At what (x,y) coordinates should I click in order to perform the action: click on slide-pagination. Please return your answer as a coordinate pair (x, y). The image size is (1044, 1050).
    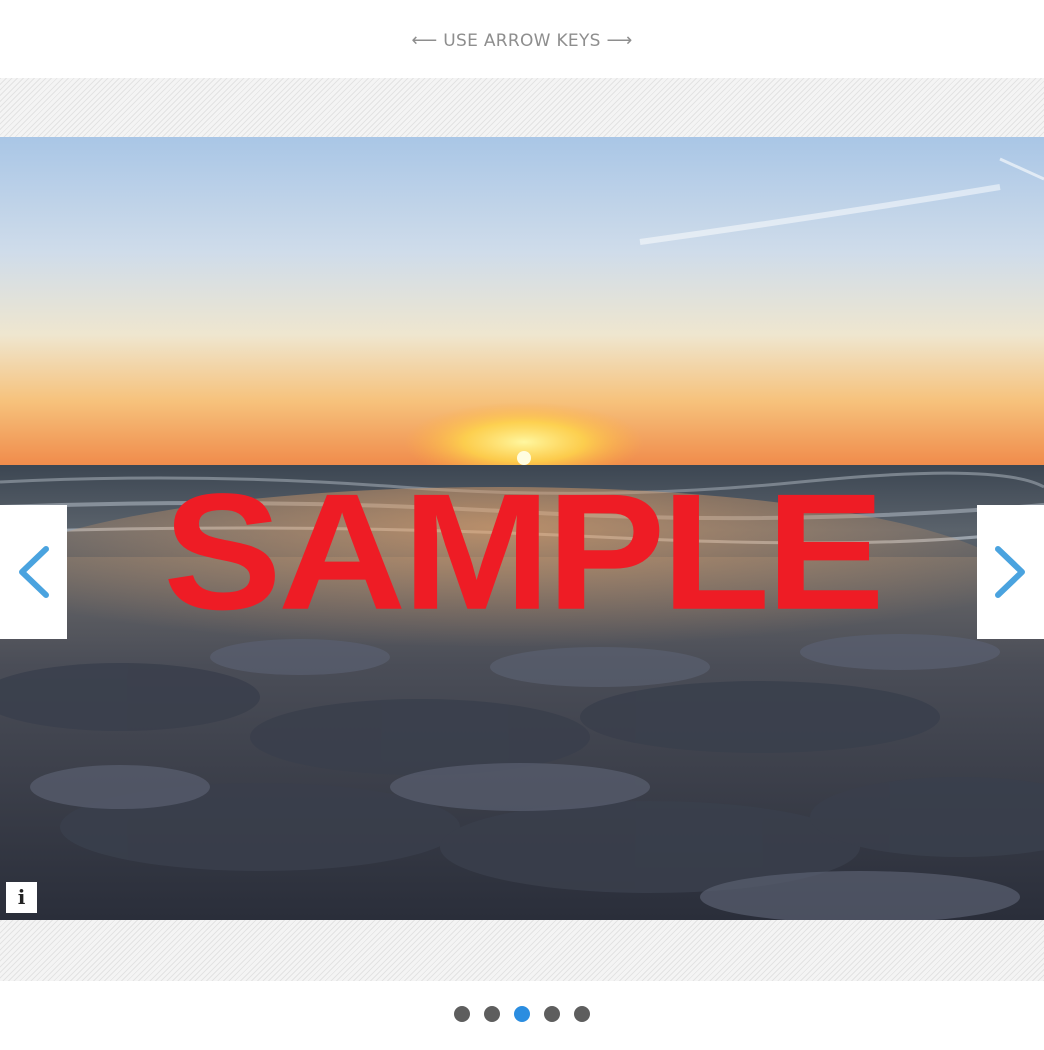
    Looking at the image, I should click on (522, 1014).